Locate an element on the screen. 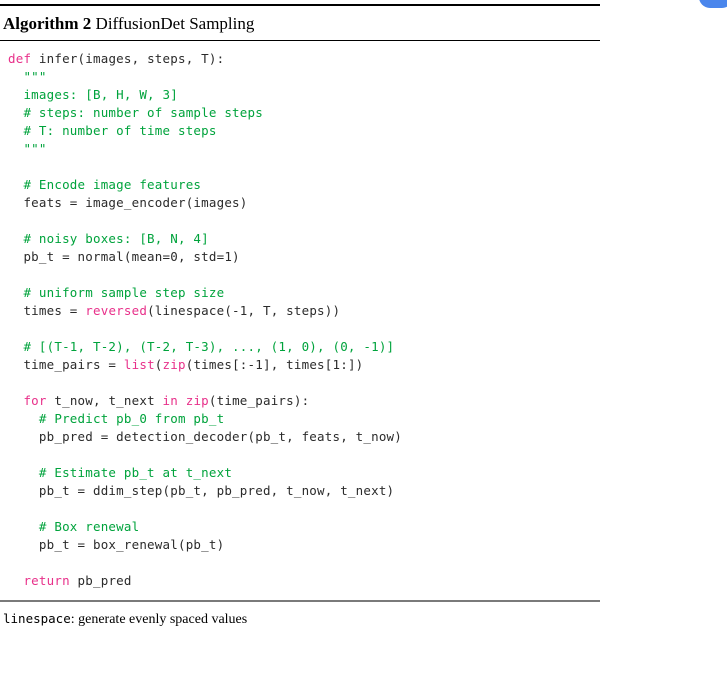  code-token: list is located at coordinates (139, 364).